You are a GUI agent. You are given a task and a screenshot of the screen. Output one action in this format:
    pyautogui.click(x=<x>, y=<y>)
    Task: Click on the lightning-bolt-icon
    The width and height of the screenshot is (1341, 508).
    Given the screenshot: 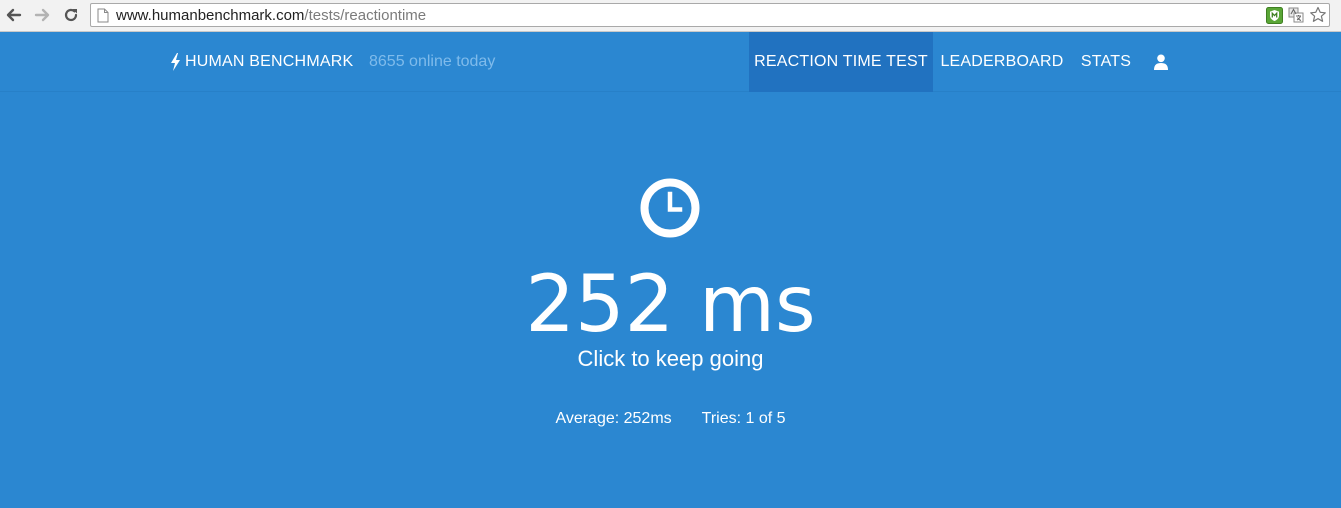 What is the action you would take?
    pyautogui.click(x=175, y=62)
    